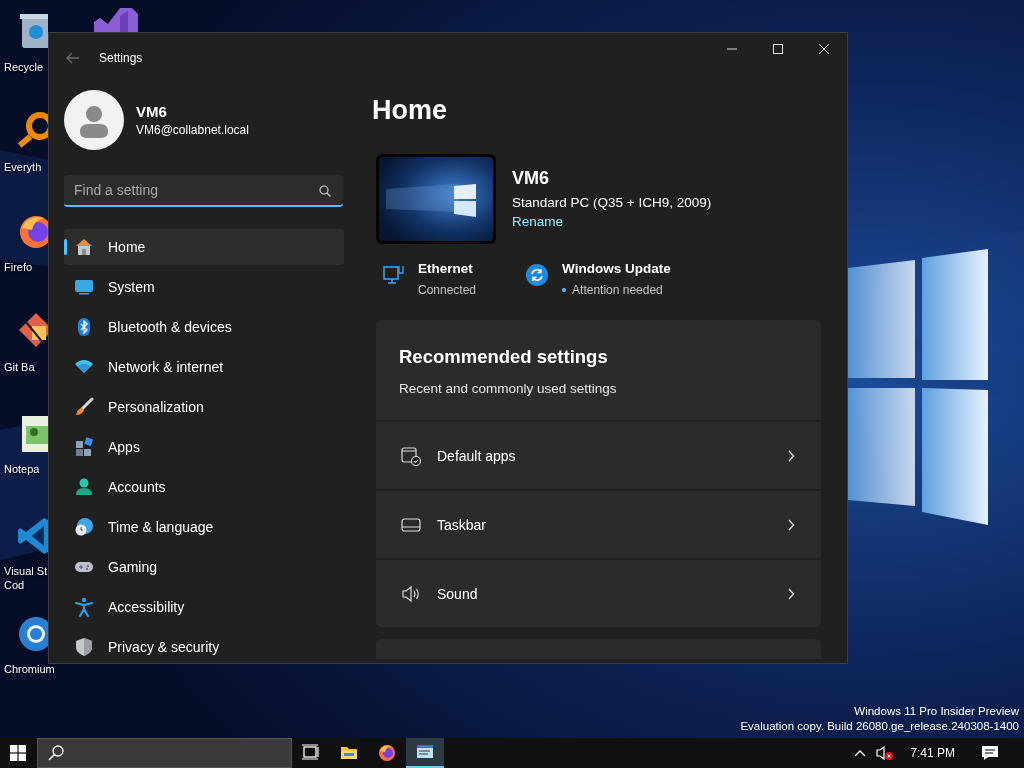  I want to click on search-icon, so click(56, 753).